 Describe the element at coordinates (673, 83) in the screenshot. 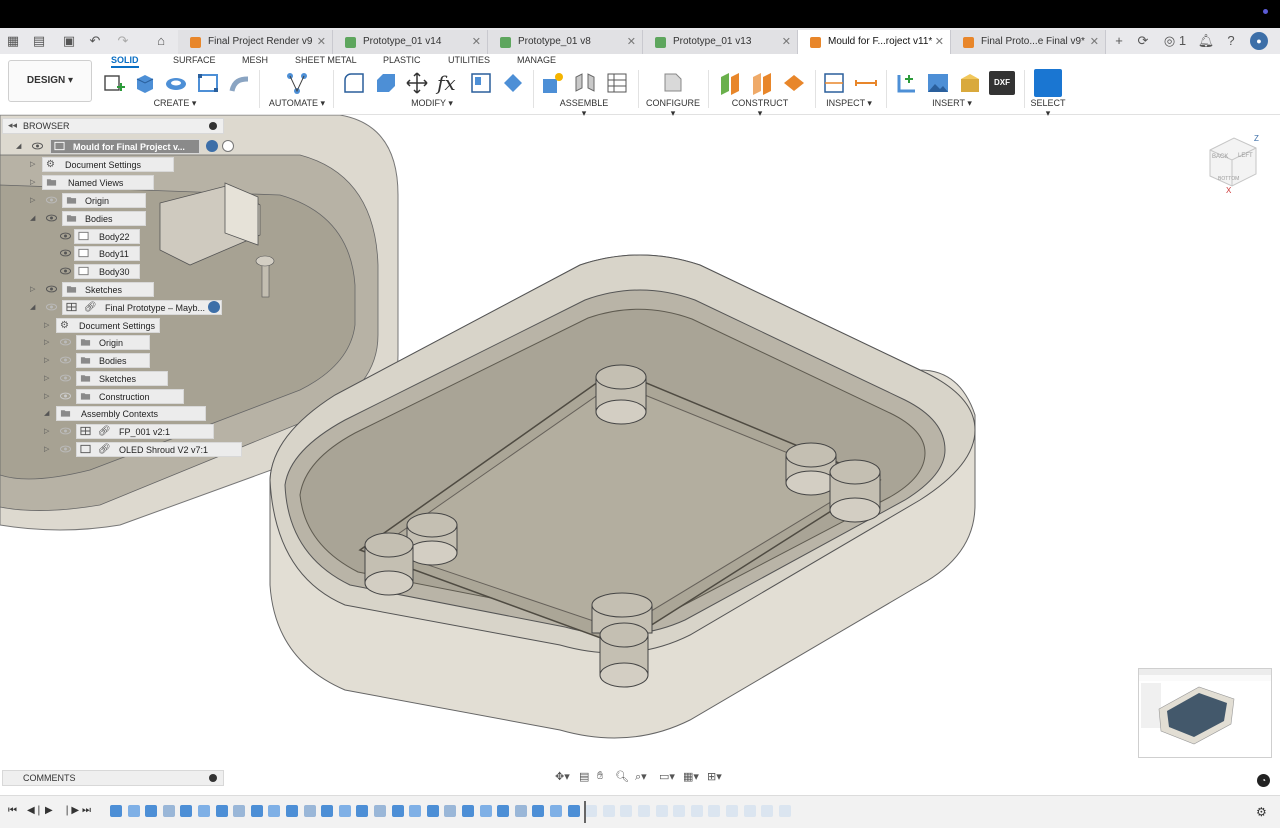

I see `configure-icon` at that location.